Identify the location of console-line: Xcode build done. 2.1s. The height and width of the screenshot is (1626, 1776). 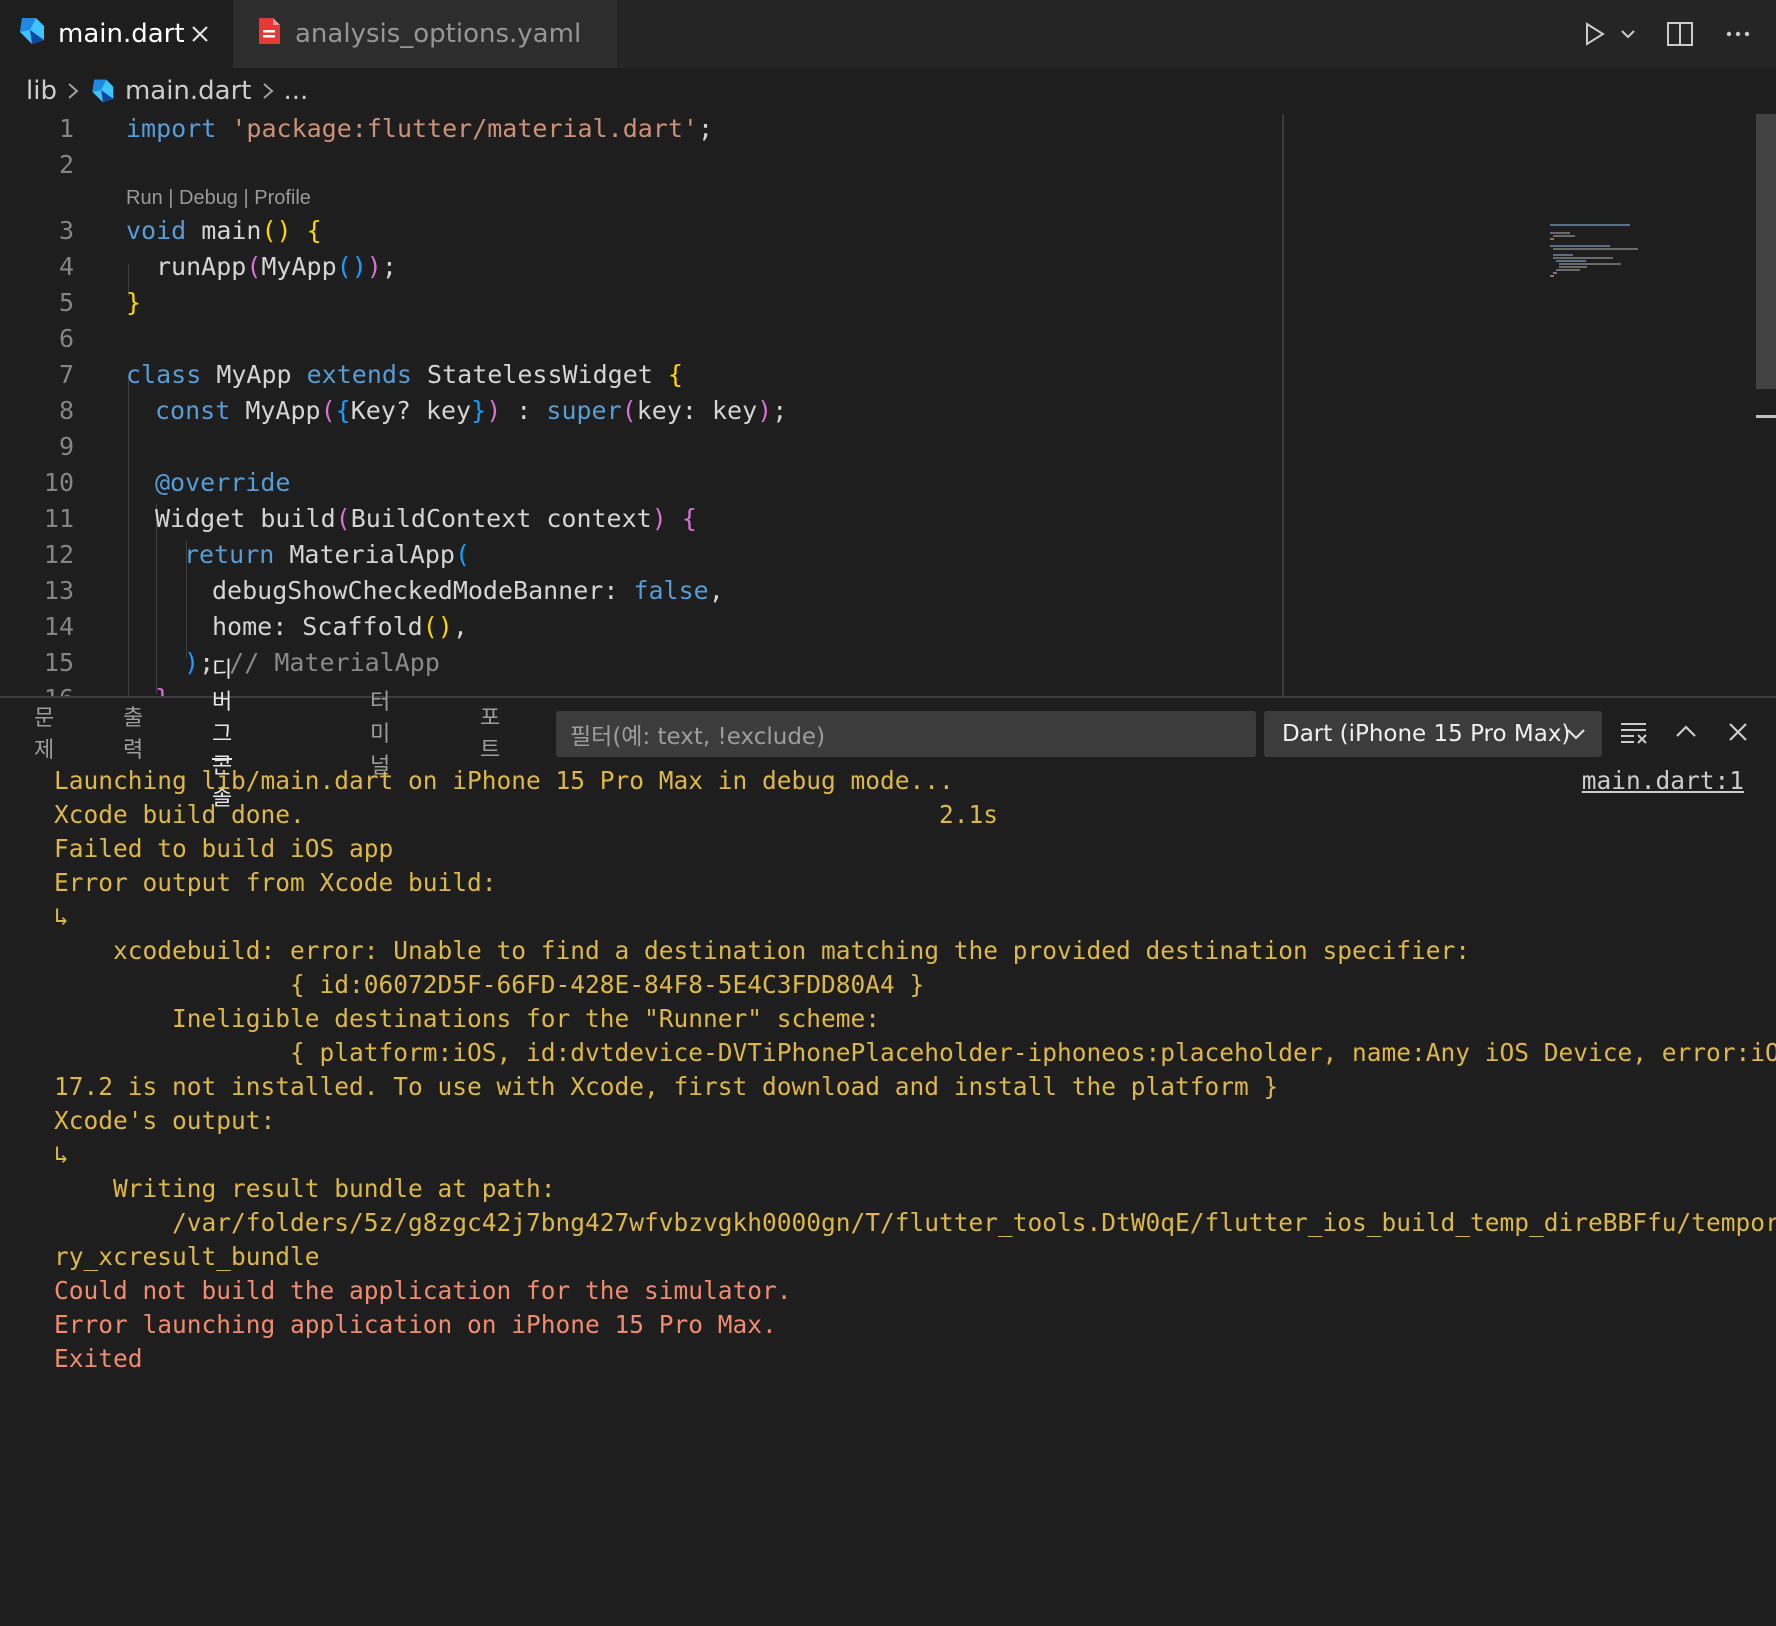
(526, 814).